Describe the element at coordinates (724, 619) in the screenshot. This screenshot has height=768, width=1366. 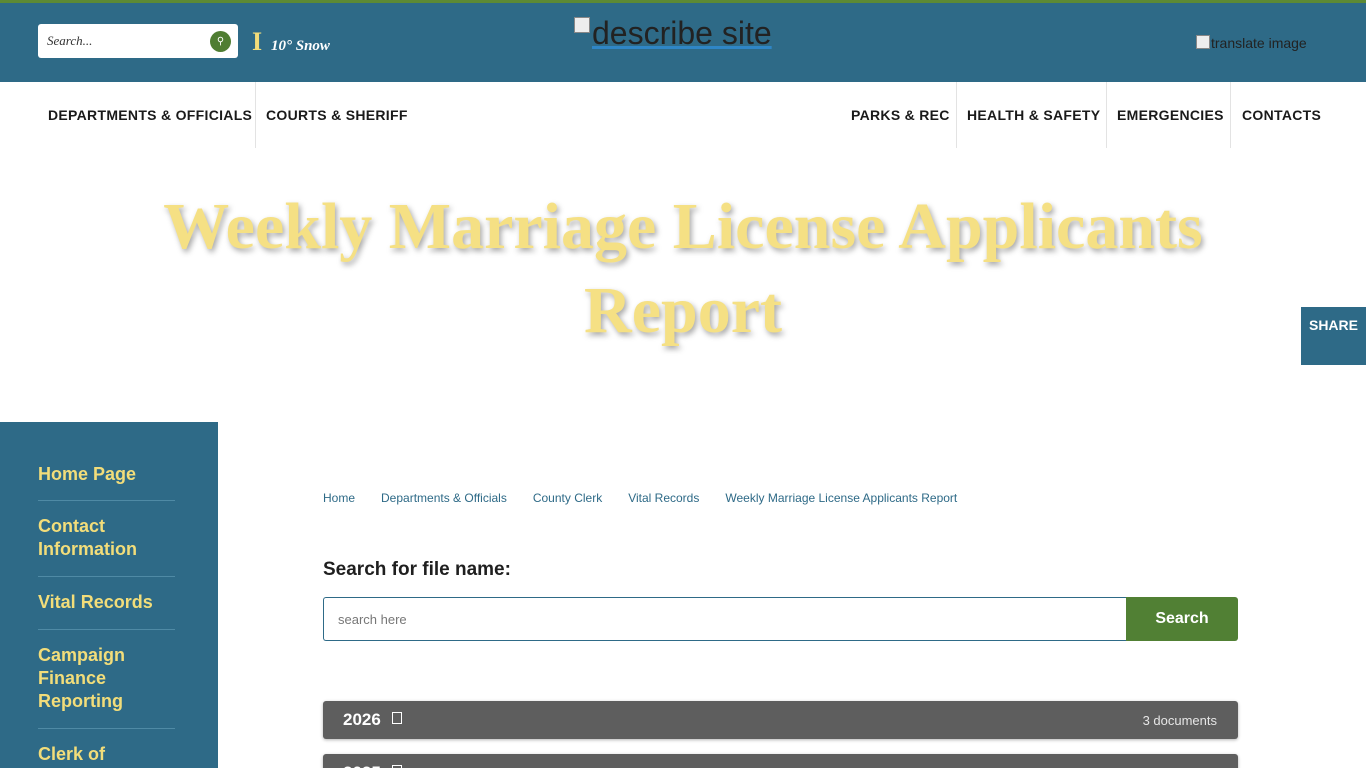
I see `file-search-input` at that location.